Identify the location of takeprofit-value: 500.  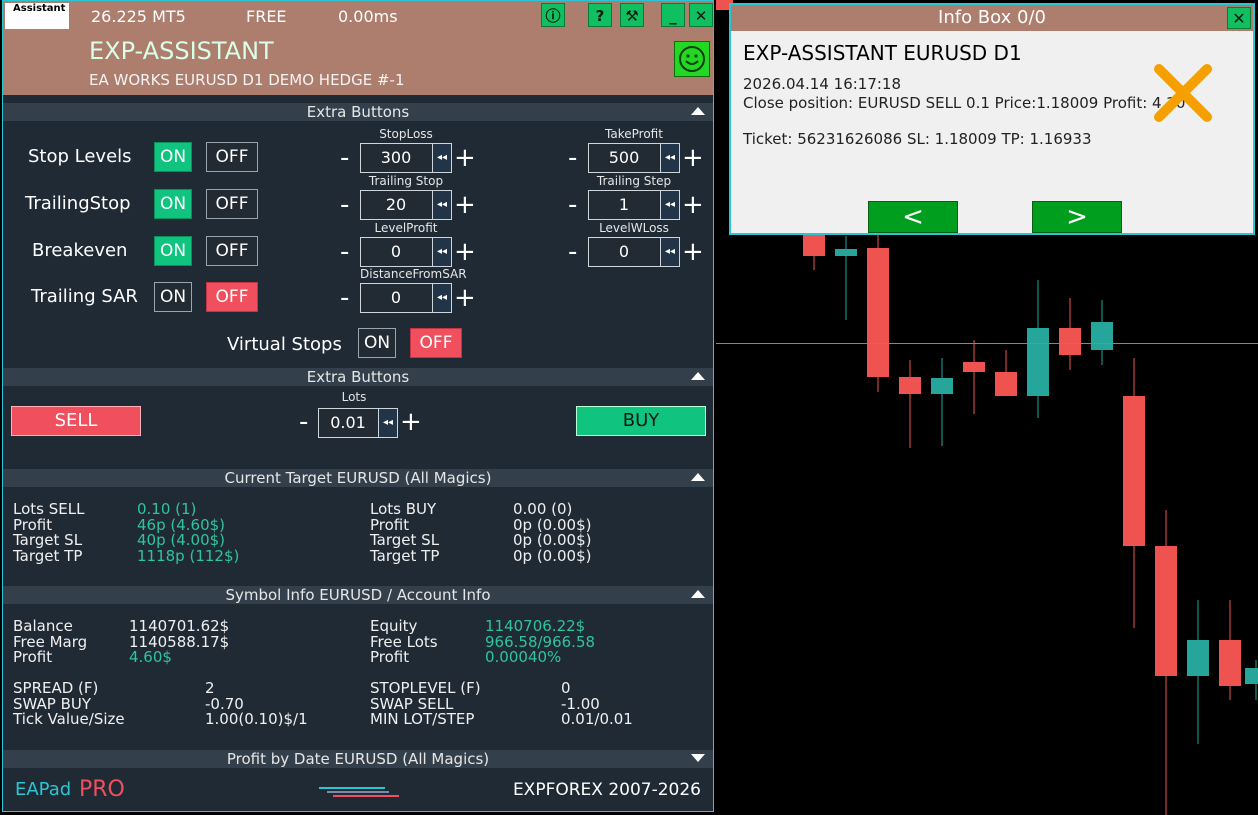
(624, 157).